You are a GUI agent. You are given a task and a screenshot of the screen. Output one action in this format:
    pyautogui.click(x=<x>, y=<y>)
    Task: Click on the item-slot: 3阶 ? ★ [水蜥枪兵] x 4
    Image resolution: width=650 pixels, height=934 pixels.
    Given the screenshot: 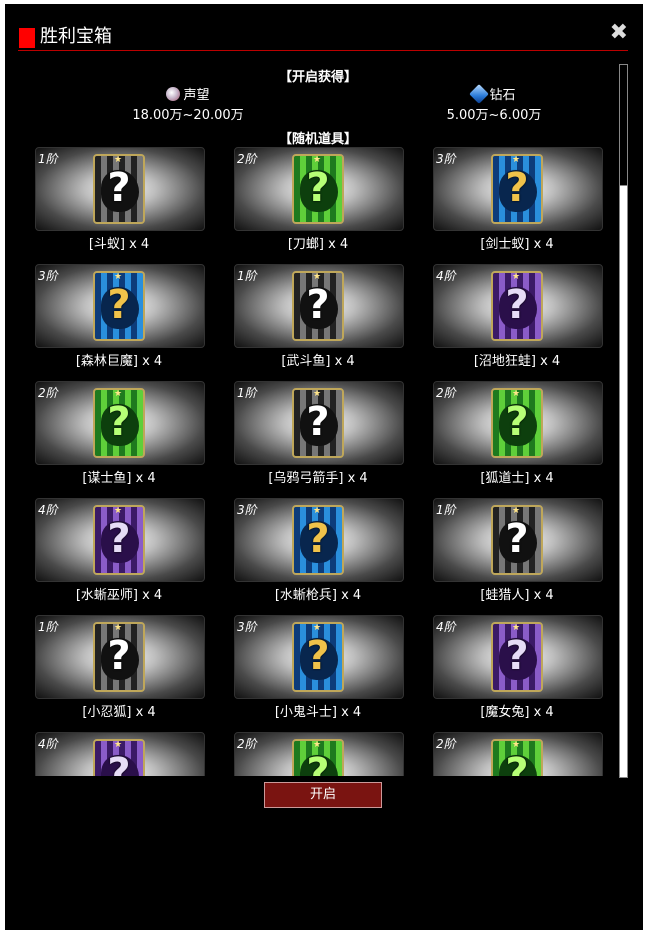 What is the action you would take?
    pyautogui.click(x=319, y=550)
    